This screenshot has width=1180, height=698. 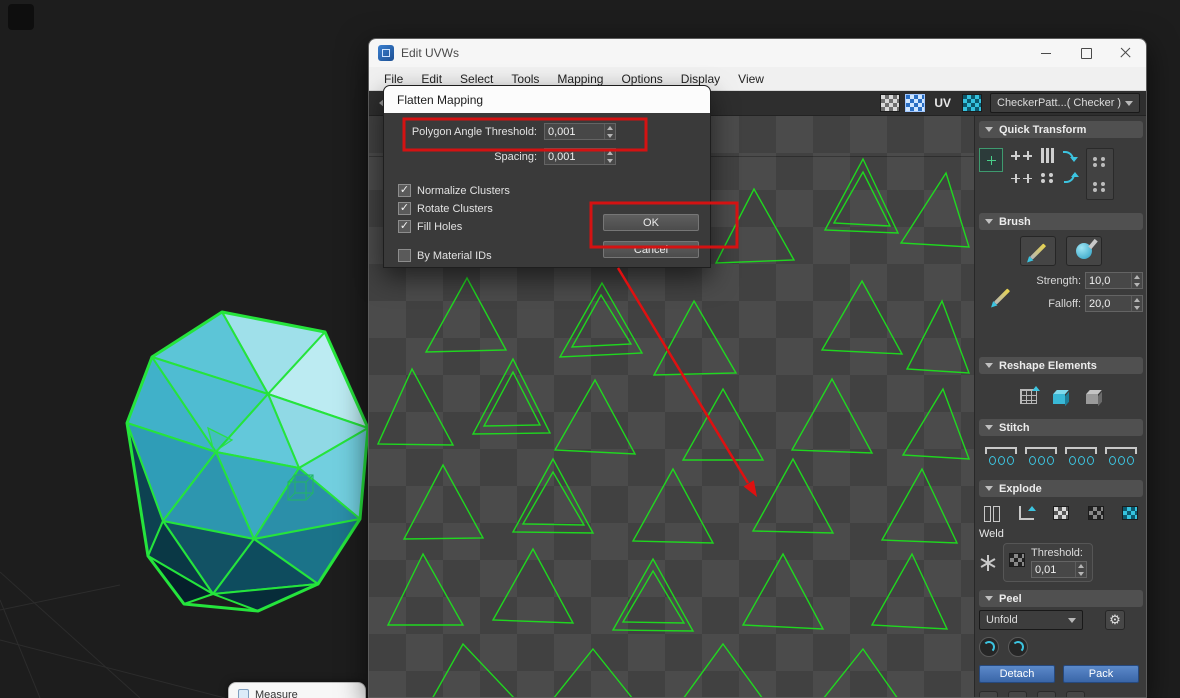 I want to click on falloff-field: 20,0, so click(x=1114, y=303).